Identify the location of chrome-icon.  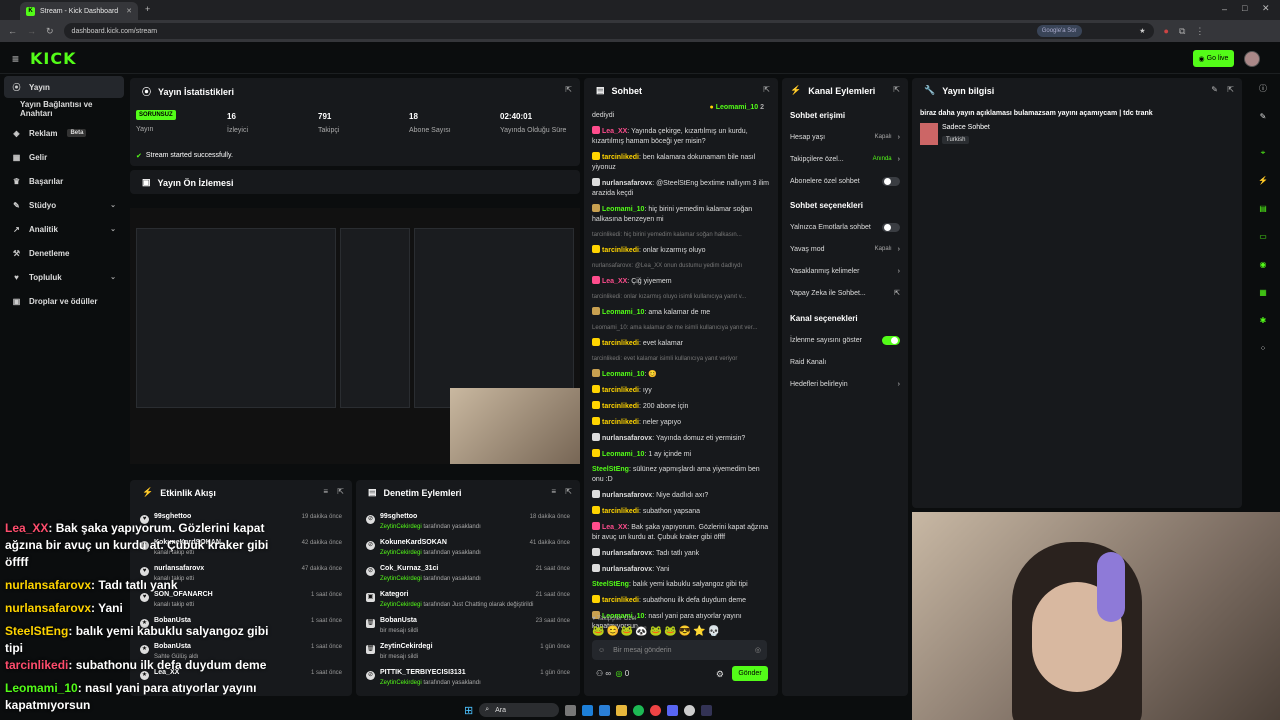
(656, 710).